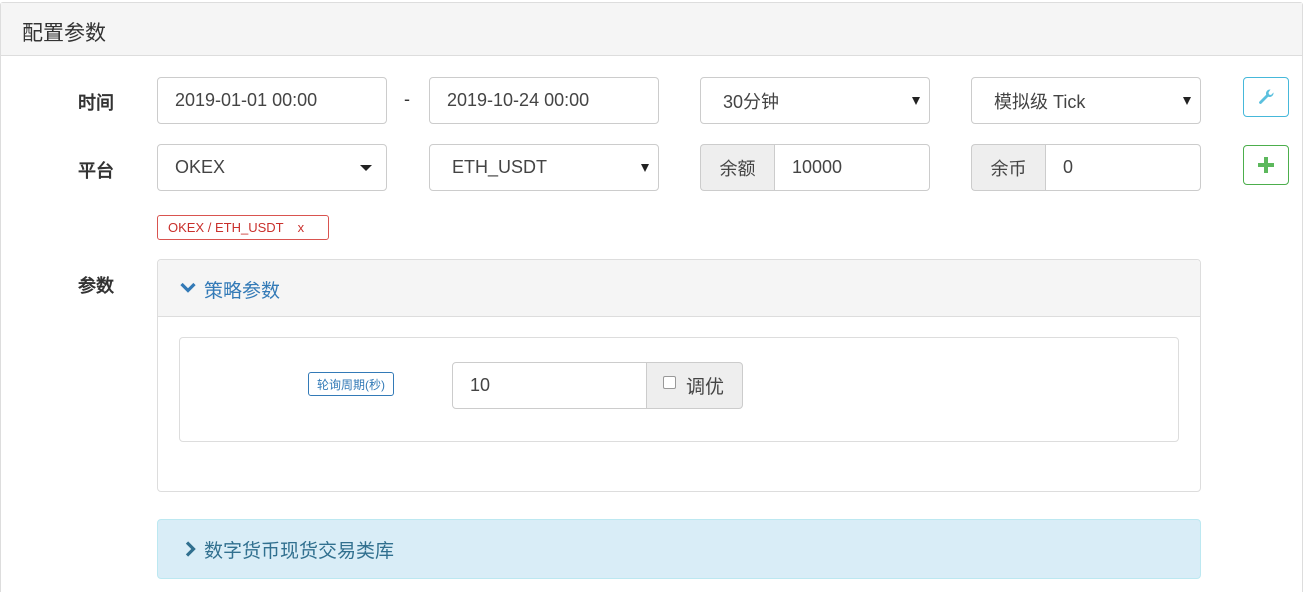 Image resolution: width=1303 pixels, height=592 pixels. Describe the element at coordinates (815, 100) in the screenshot. I see `period-select: 30分钟` at that location.